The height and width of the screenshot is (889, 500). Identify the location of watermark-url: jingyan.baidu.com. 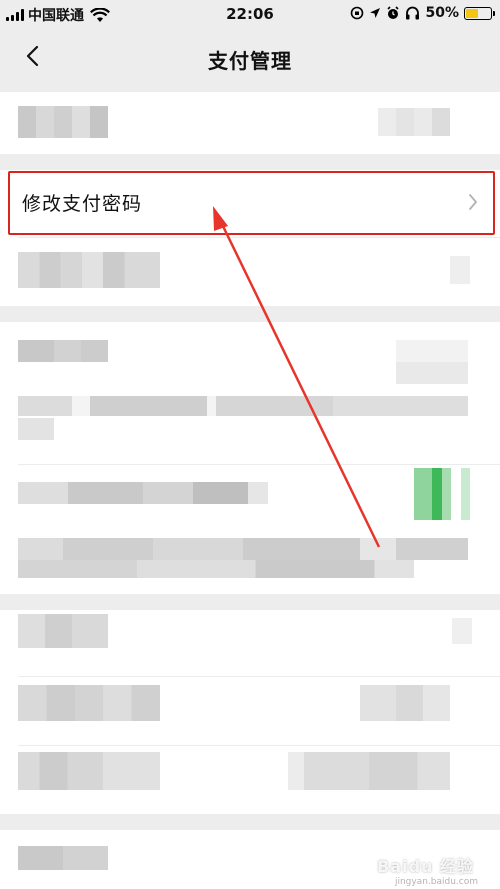
(436, 882).